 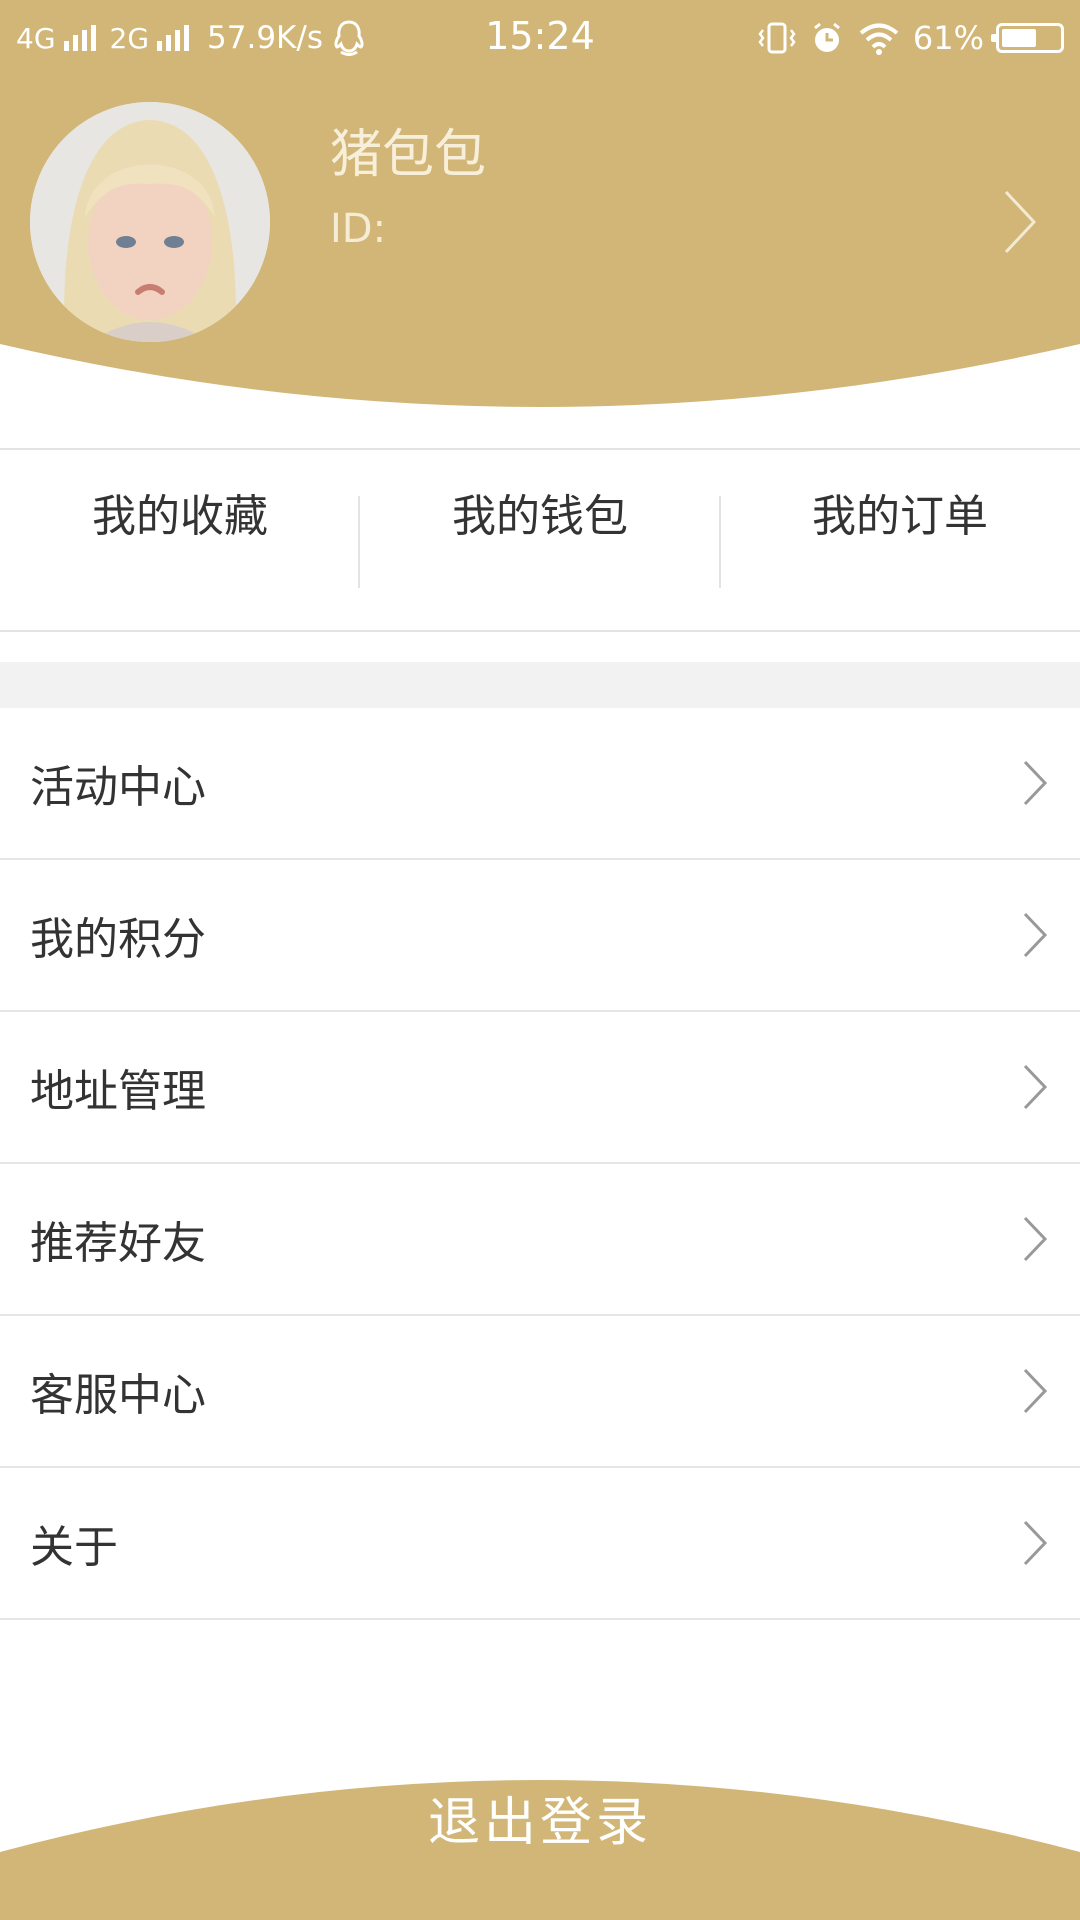 What do you see at coordinates (539, 1823) in the screenshot?
I see `logout-label: 退出登录` at bounding box center [539, 1823].